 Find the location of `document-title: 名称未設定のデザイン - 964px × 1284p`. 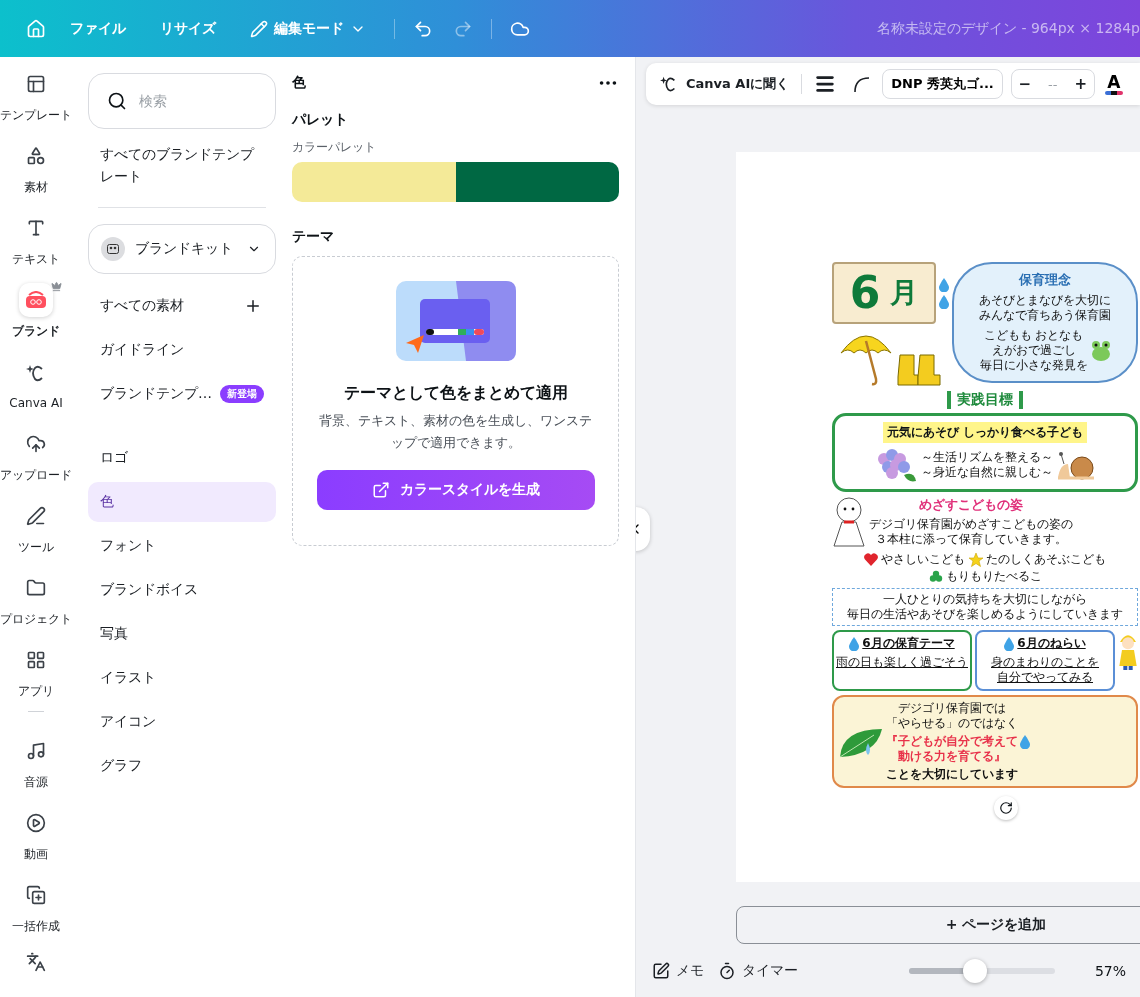

document-title: 名称未設定のデザイン - 964px × 1284p is located at coordinates (1008, 28).